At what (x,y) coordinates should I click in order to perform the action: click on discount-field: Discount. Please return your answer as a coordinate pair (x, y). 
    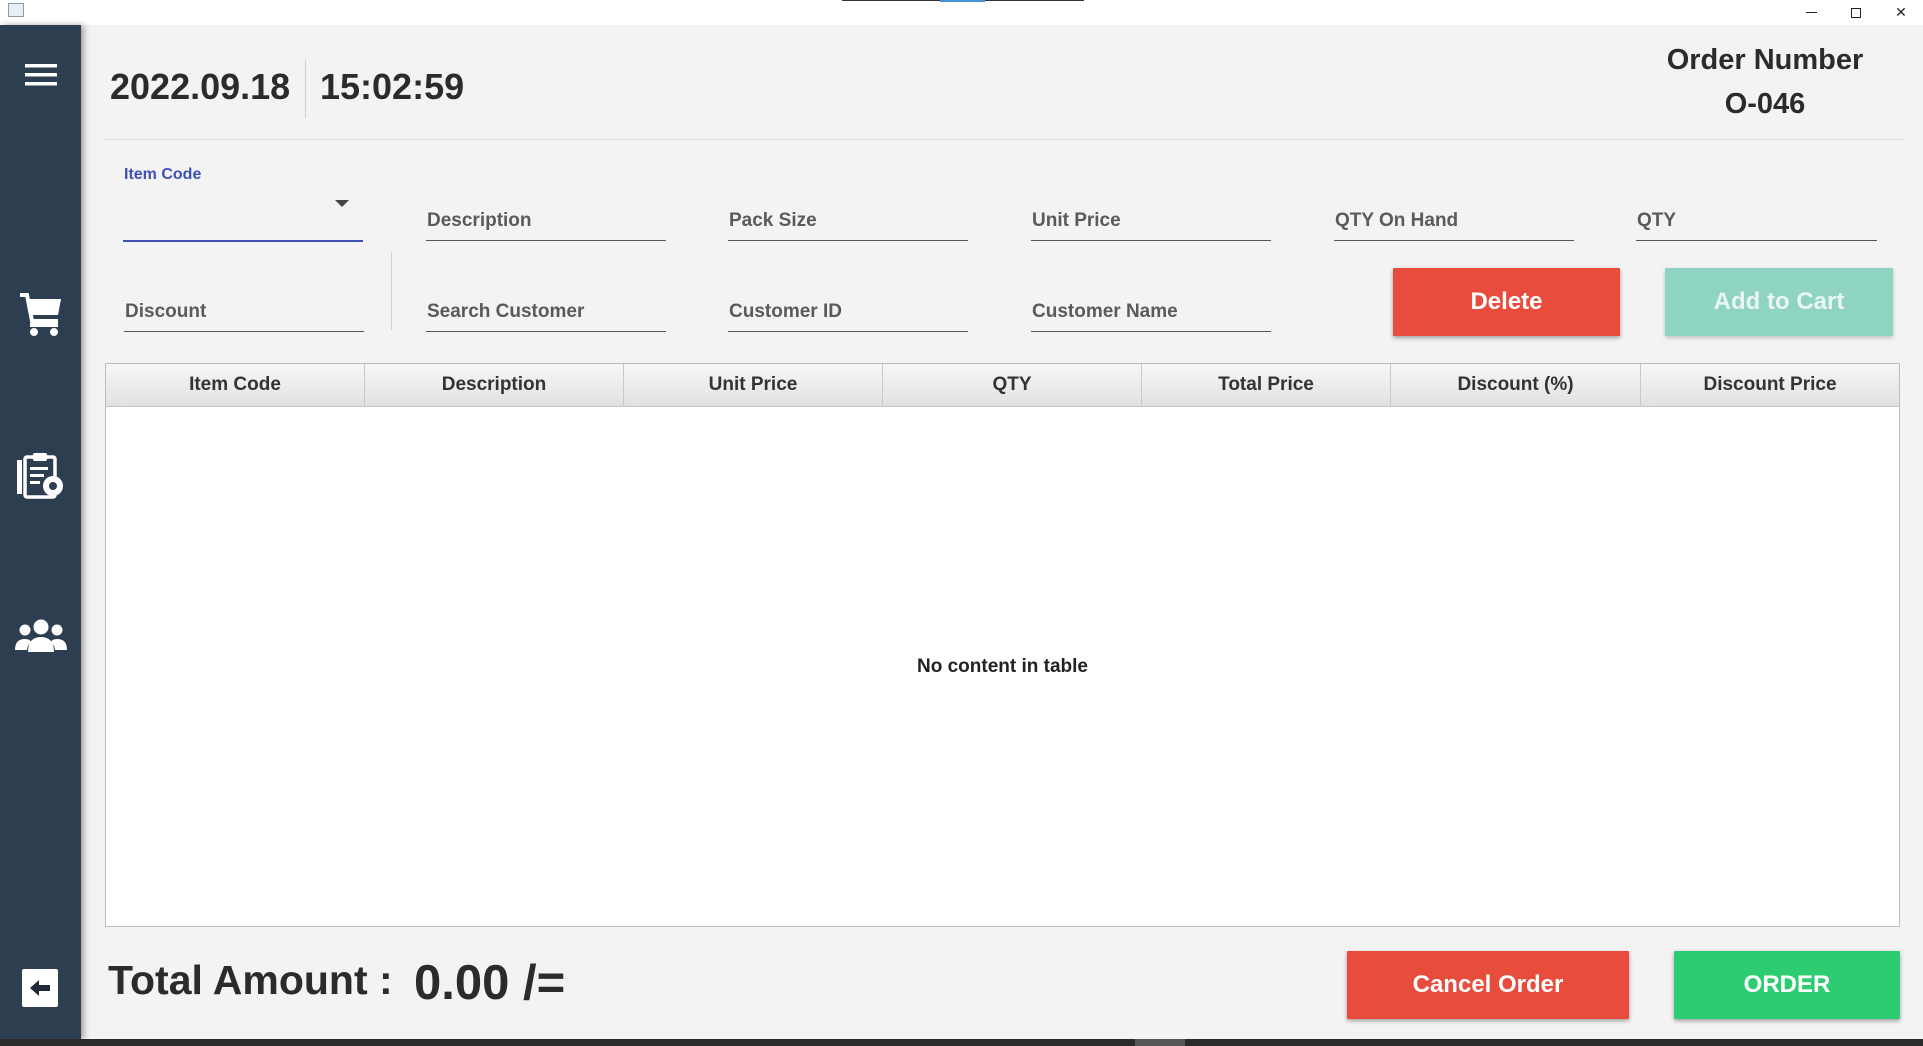
    Looking at the image, I should click on (244, 315).